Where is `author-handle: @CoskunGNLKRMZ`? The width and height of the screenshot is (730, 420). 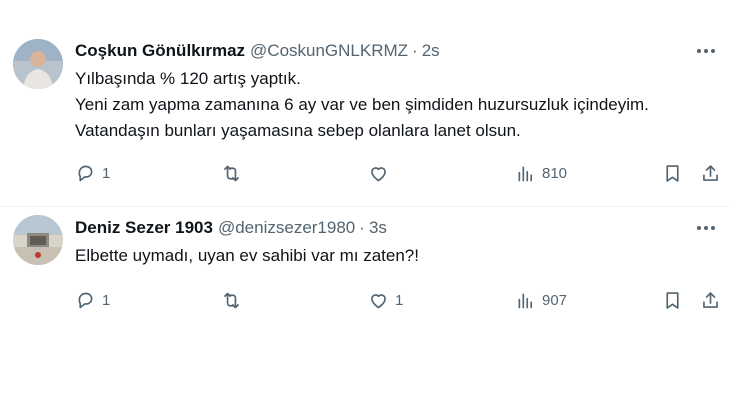
author-handle: @CoskunGNLKRMZ is located at coordinates (329, 51).